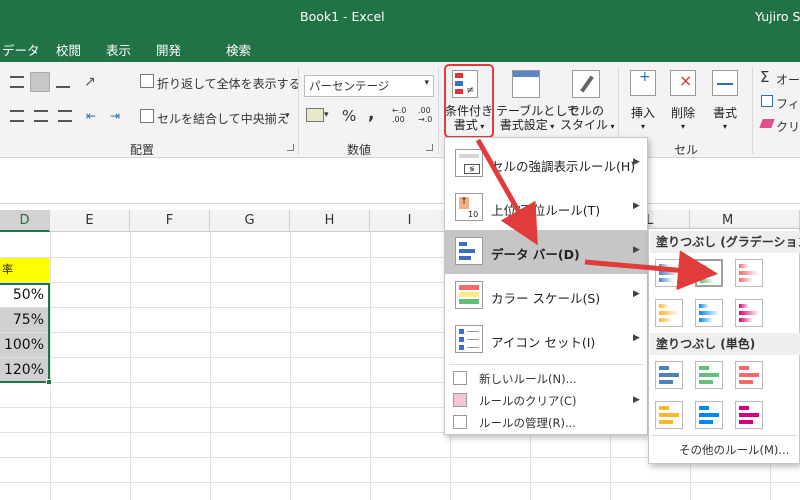 The width and height of the screenshot is (800, 500). Describe the element at coordinates (651, 270) in the screenshot. I see `arrow-to-green-option` at that location.